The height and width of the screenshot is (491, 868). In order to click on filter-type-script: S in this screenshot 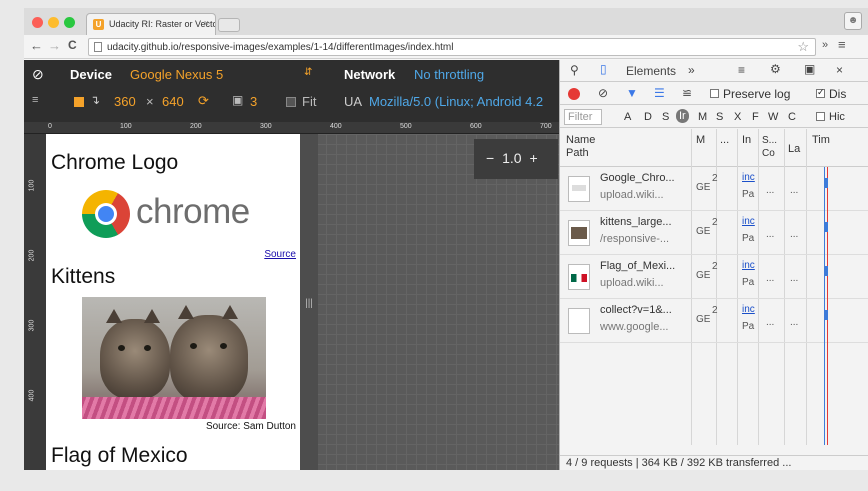, I will do `click(665, 117)`.